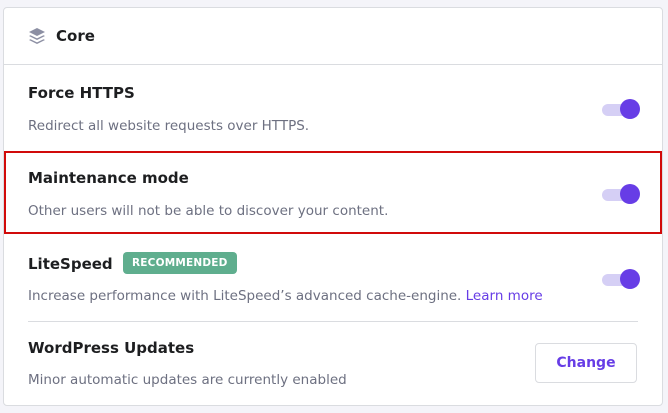 The width and height of the screenshot is (668, 413). What do you see at coordinates (504, 296) in the screenshot?
I see `learn-more-link: Learn more` at bounding box center [504, 296].